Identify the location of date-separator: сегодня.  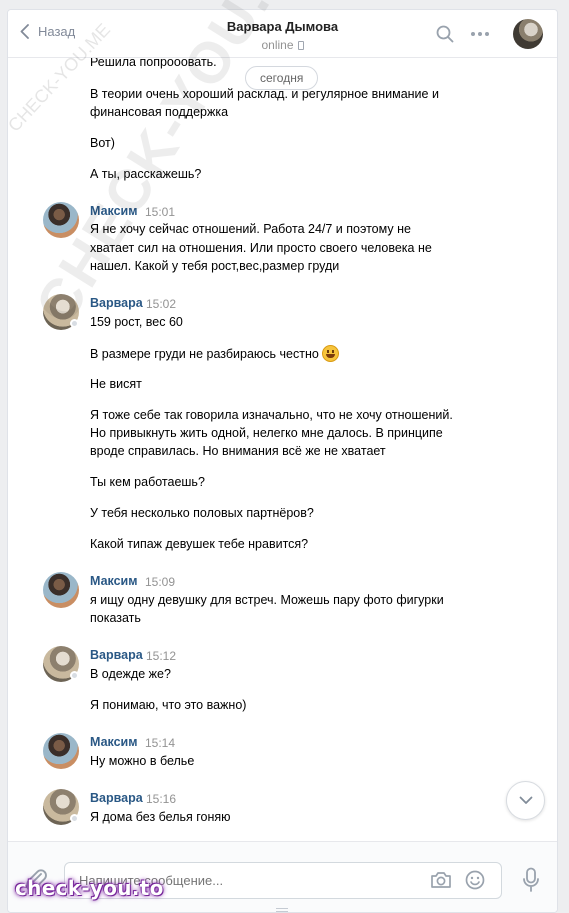
(282, 78).